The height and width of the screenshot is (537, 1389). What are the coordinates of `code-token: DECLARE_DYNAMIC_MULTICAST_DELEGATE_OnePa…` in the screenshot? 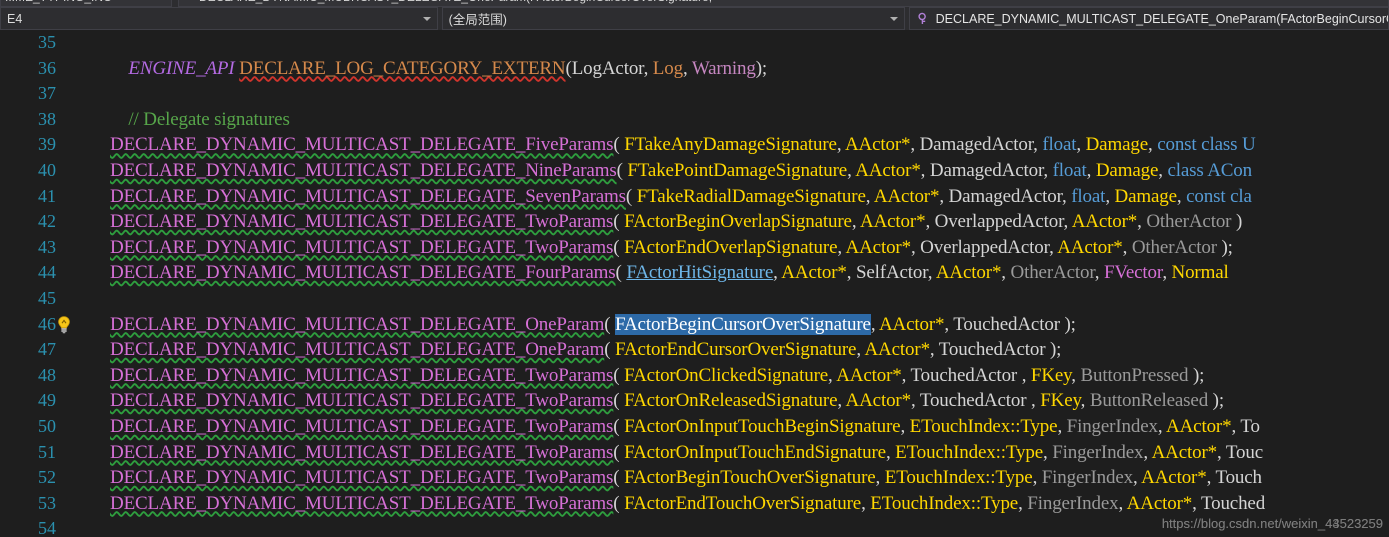 It's located at (357, 350).